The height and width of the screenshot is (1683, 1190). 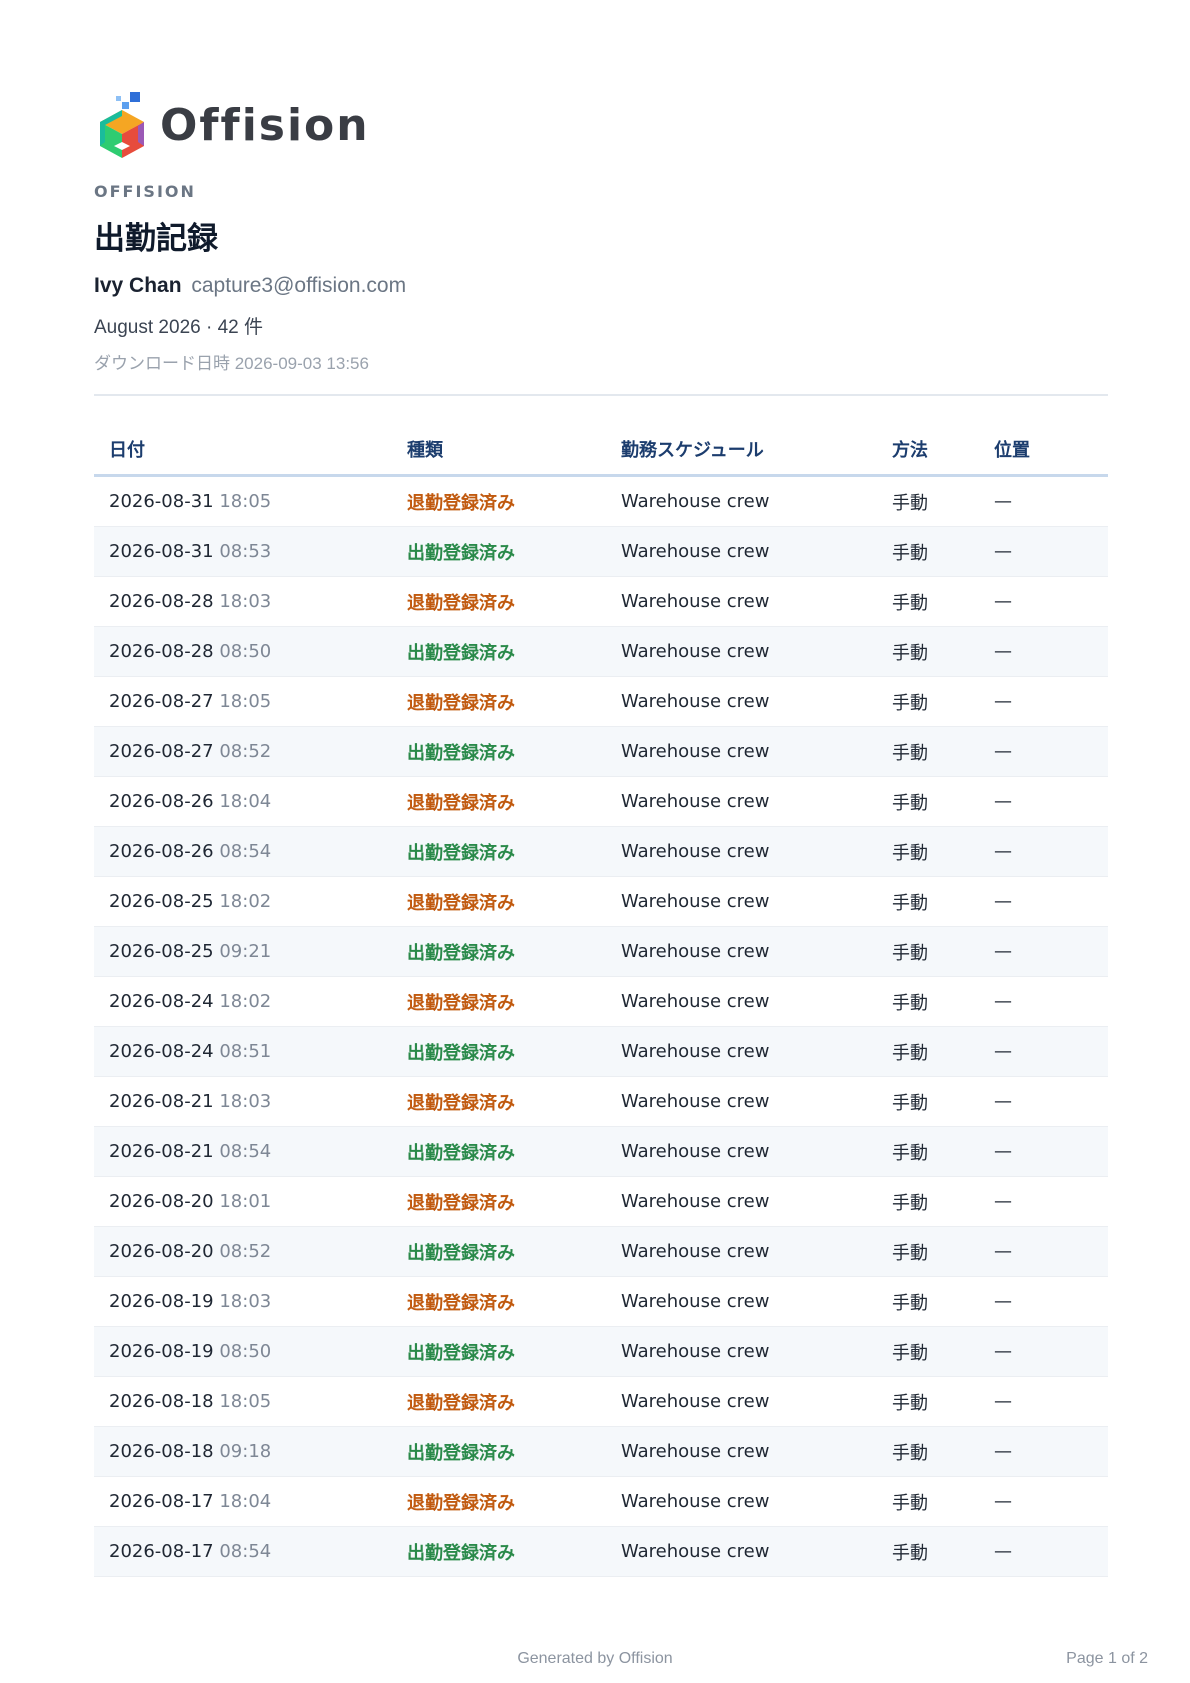 I want to click on column-header-location: 位置, so click(x=1043, y=450).